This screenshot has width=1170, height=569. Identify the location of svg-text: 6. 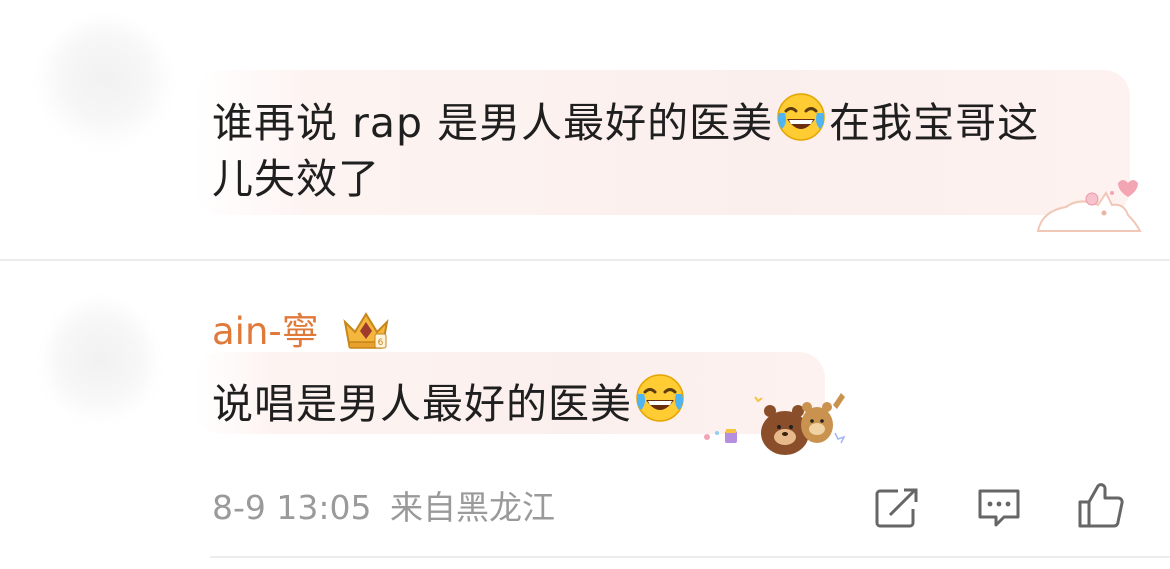
(380, 343).